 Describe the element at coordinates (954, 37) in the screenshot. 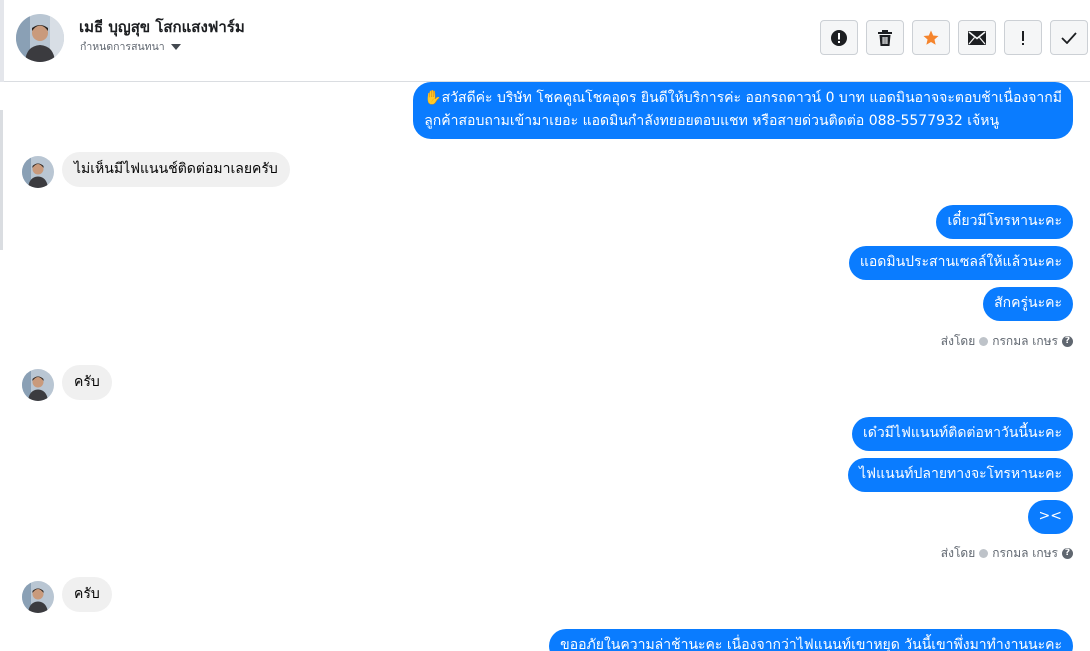

I see `conversation-toolbar` at that location.